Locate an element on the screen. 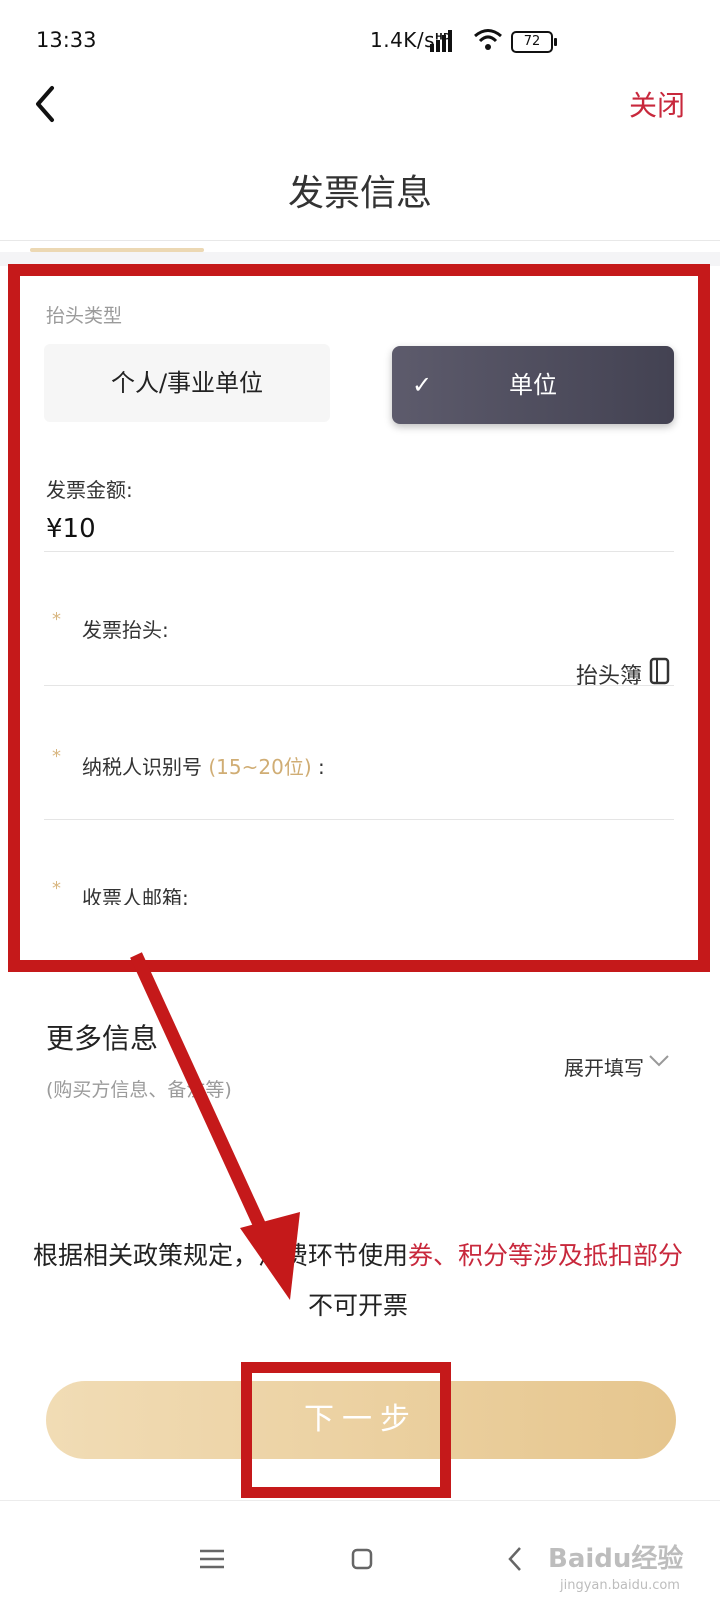 This screenshot has width=720, height=1600. home-icon is located at coordinates (362, 1559).